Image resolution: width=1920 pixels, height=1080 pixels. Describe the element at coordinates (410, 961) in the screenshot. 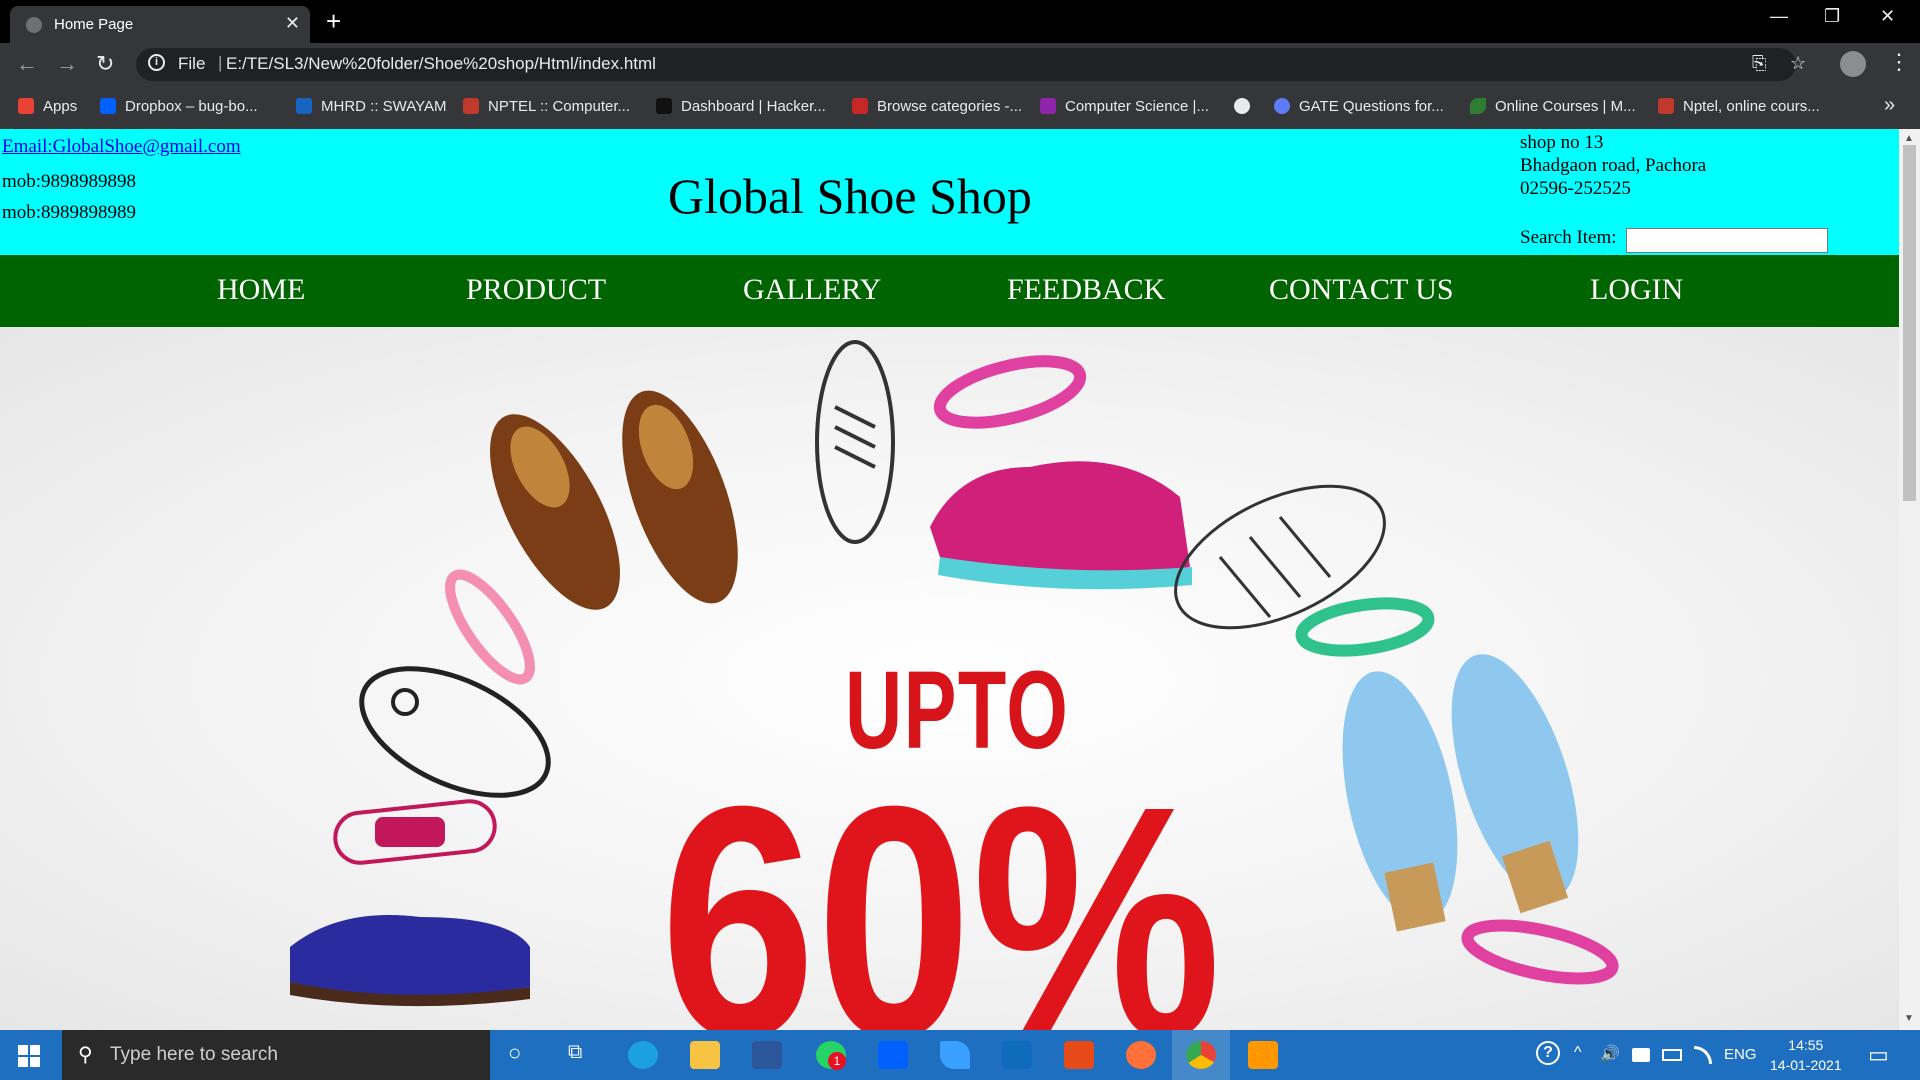

I see `blue-boat-shoe-icon` at that location.